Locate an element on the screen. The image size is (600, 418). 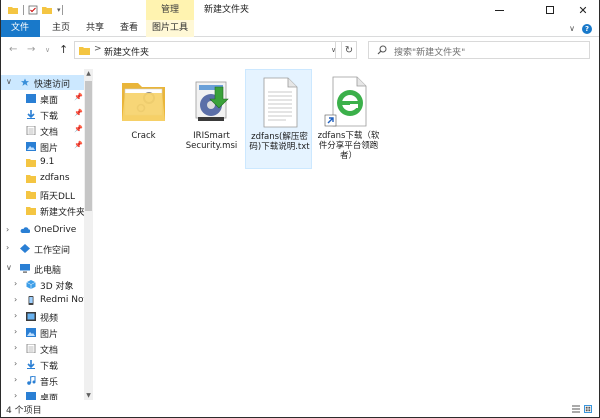
nav-item-this-pc: ∨ 此电脑 is located at coordinates (46, 268).